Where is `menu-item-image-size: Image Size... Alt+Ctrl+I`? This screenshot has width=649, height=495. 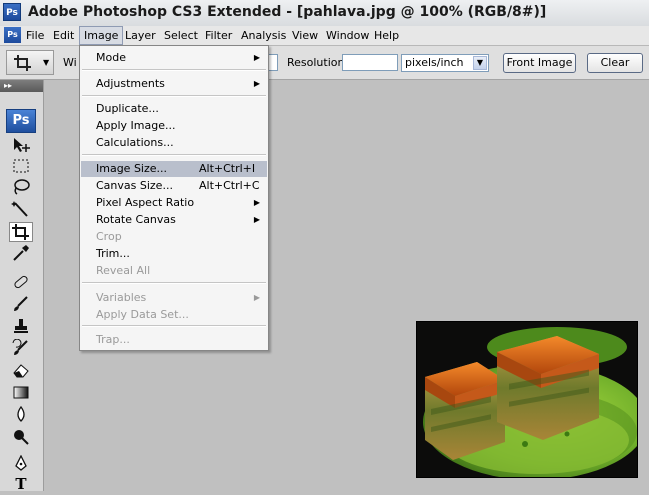
menu-item-image-size: Image Size... Alt+Ctrl+I is located at coordinates (174, 169).